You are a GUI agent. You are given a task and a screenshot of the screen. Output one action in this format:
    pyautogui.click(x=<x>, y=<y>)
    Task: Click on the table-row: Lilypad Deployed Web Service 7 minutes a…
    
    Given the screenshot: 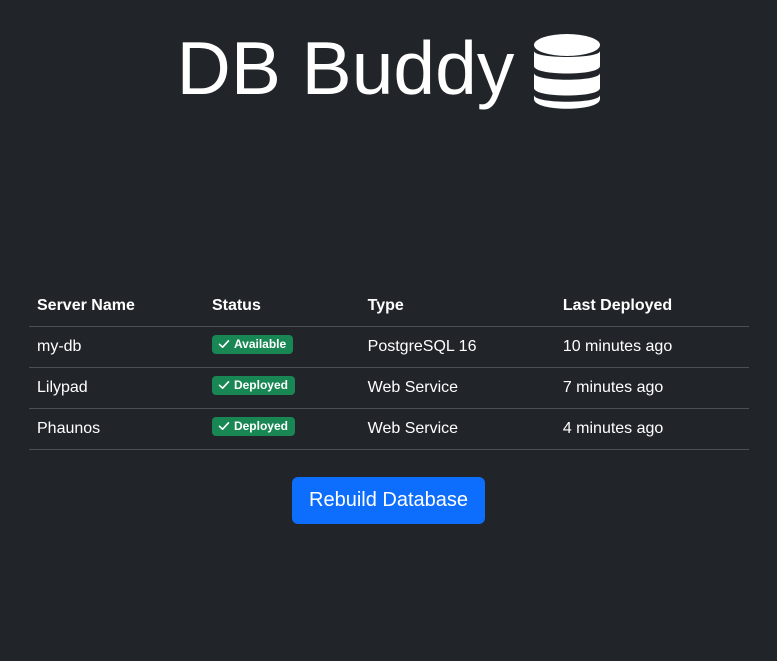 What is the action you would take?
    pyautogui.click(x=389, y=388)
    